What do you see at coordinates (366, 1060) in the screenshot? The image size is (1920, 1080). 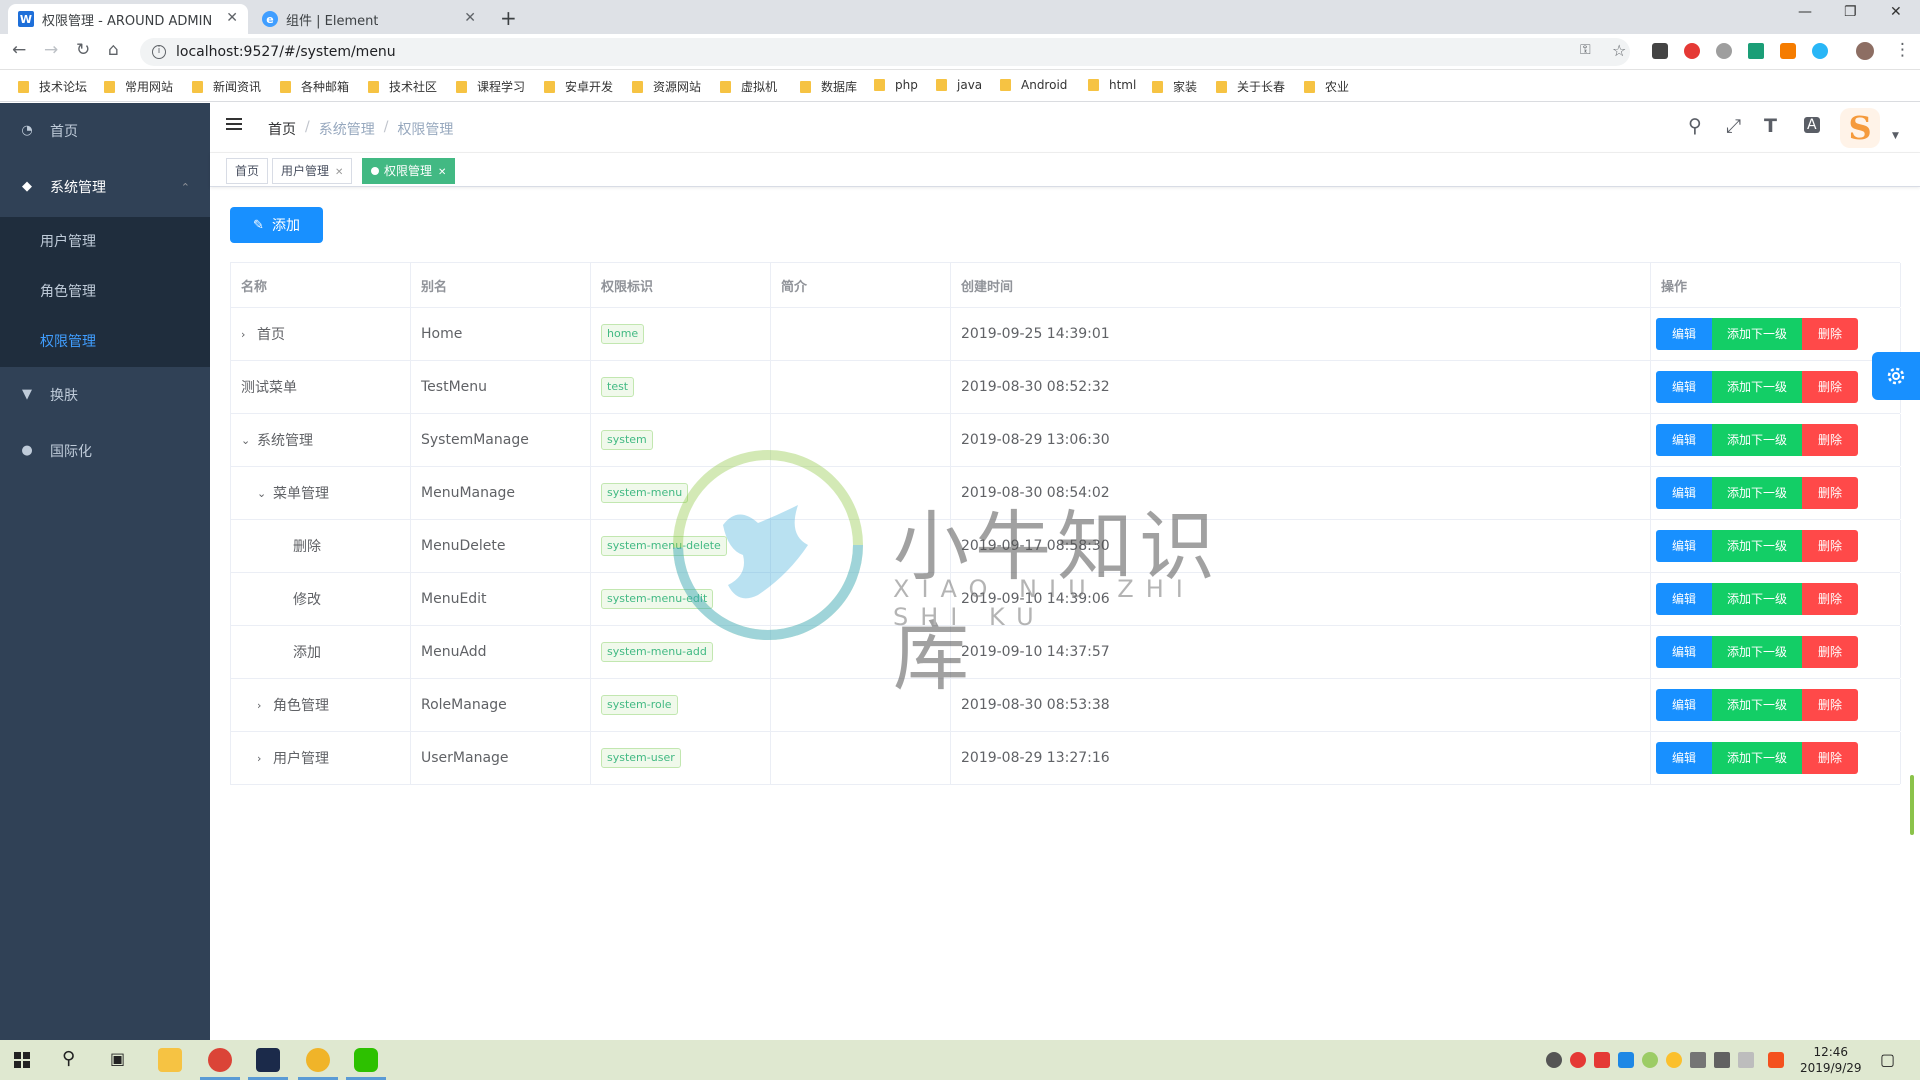 I see `wechat-icon` at bounding box center [366, 1060].